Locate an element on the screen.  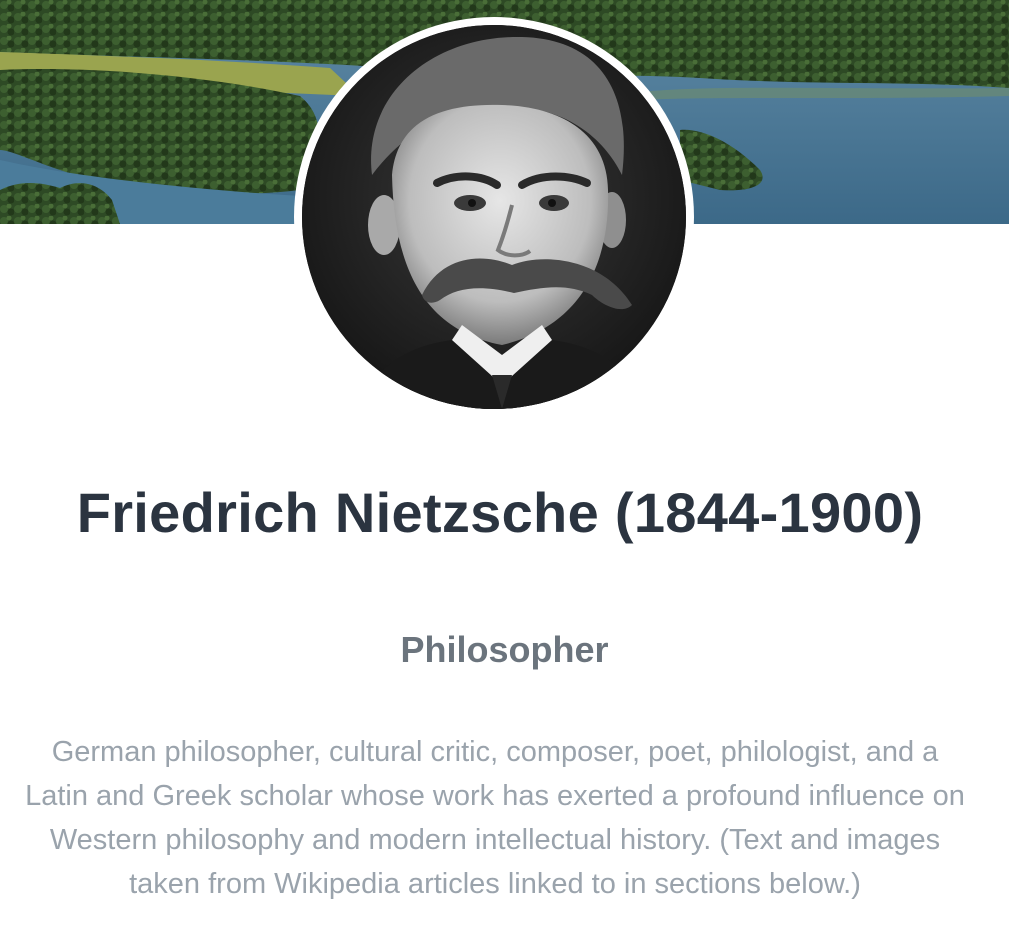
profile-name: Friedrich Nietzsche (1844-1900) is located at coordinates (500, 512).